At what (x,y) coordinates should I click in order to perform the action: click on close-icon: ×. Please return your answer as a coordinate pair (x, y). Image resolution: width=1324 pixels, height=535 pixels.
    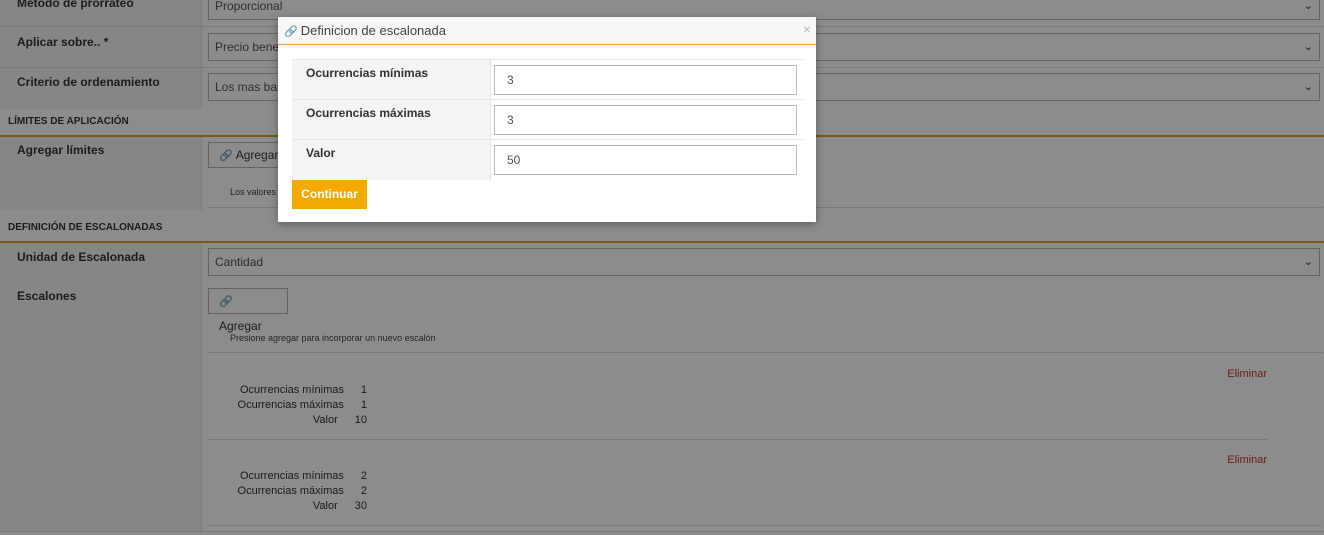
    Looking at the image, I should click on (807, 29).